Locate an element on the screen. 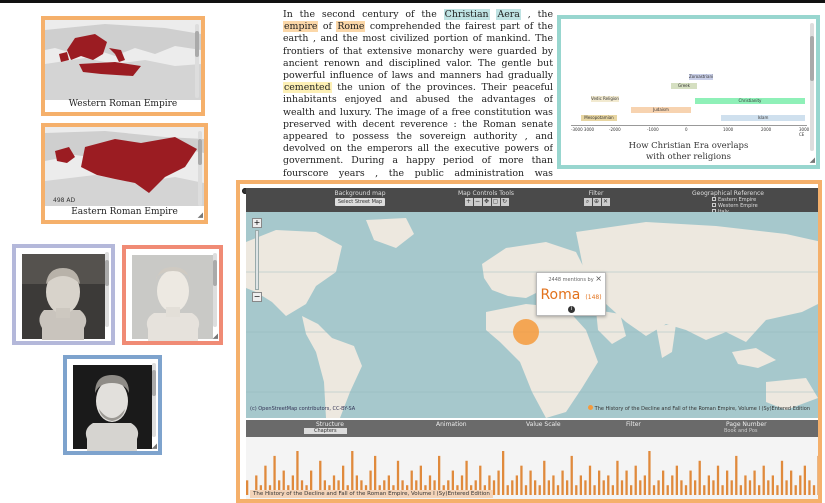 Image resolution: width=825 pixels, height=503 pixels. structure-select: Chapters is located at coordinates (325, 431).